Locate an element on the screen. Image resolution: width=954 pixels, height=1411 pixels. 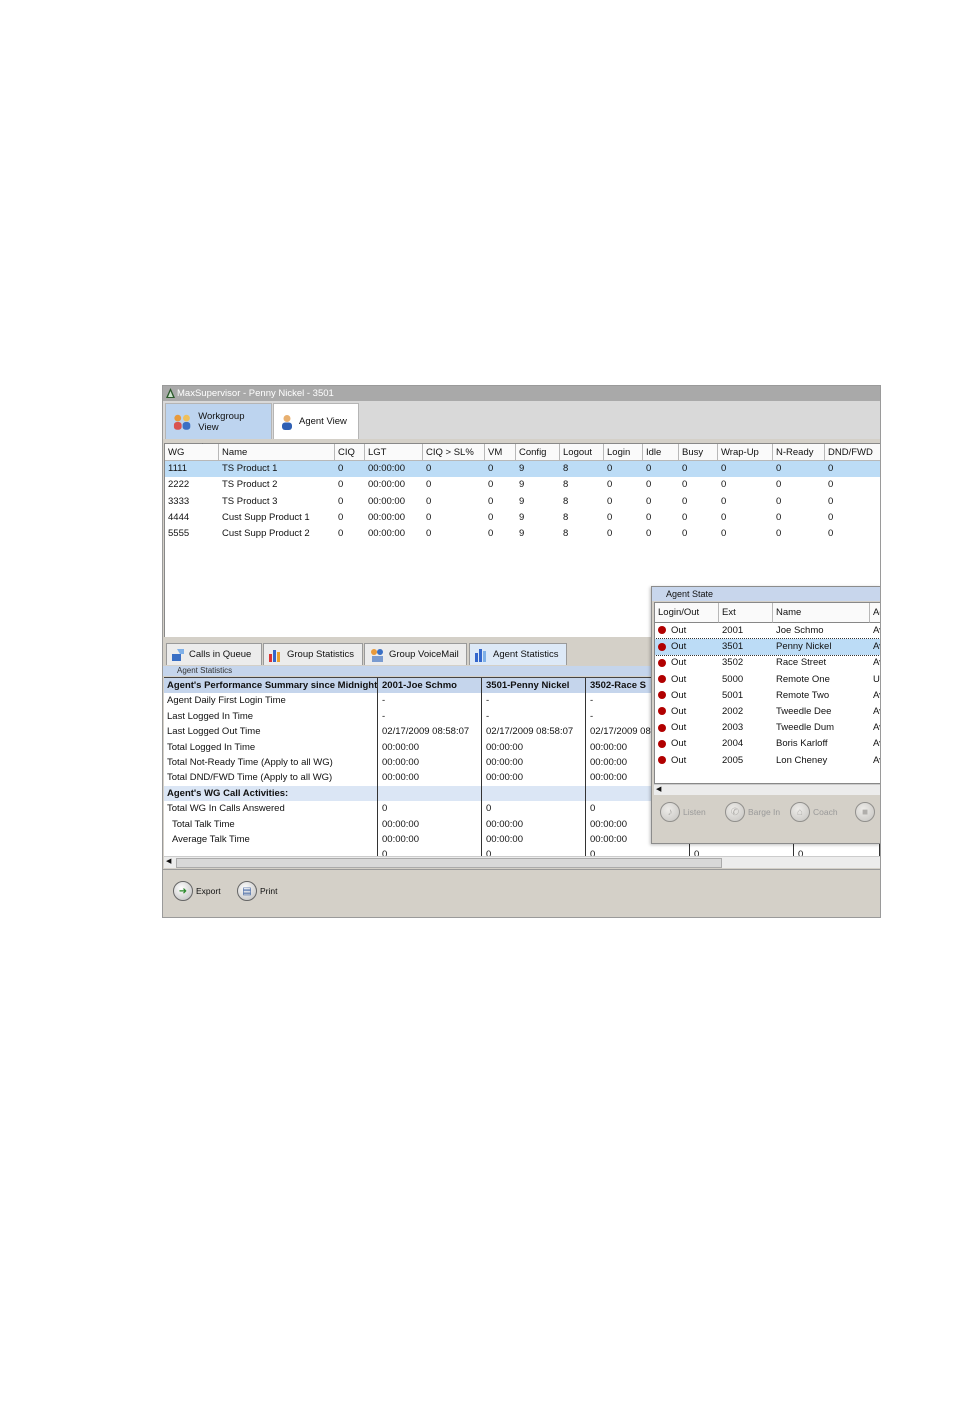
tab-calls-in-queue: Calls in Queue is located at coordinates (214, 654).